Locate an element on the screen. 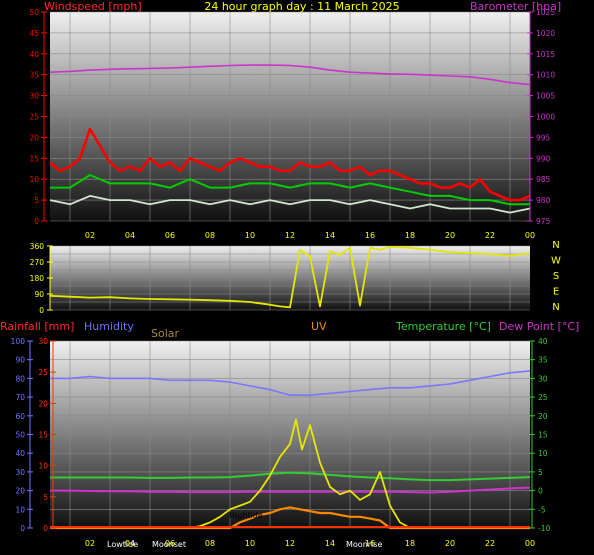 Image resolution: width=594 pixels, height=555 pixels. temp-x-tick-label: 20 is located at coordinates (450, 543).